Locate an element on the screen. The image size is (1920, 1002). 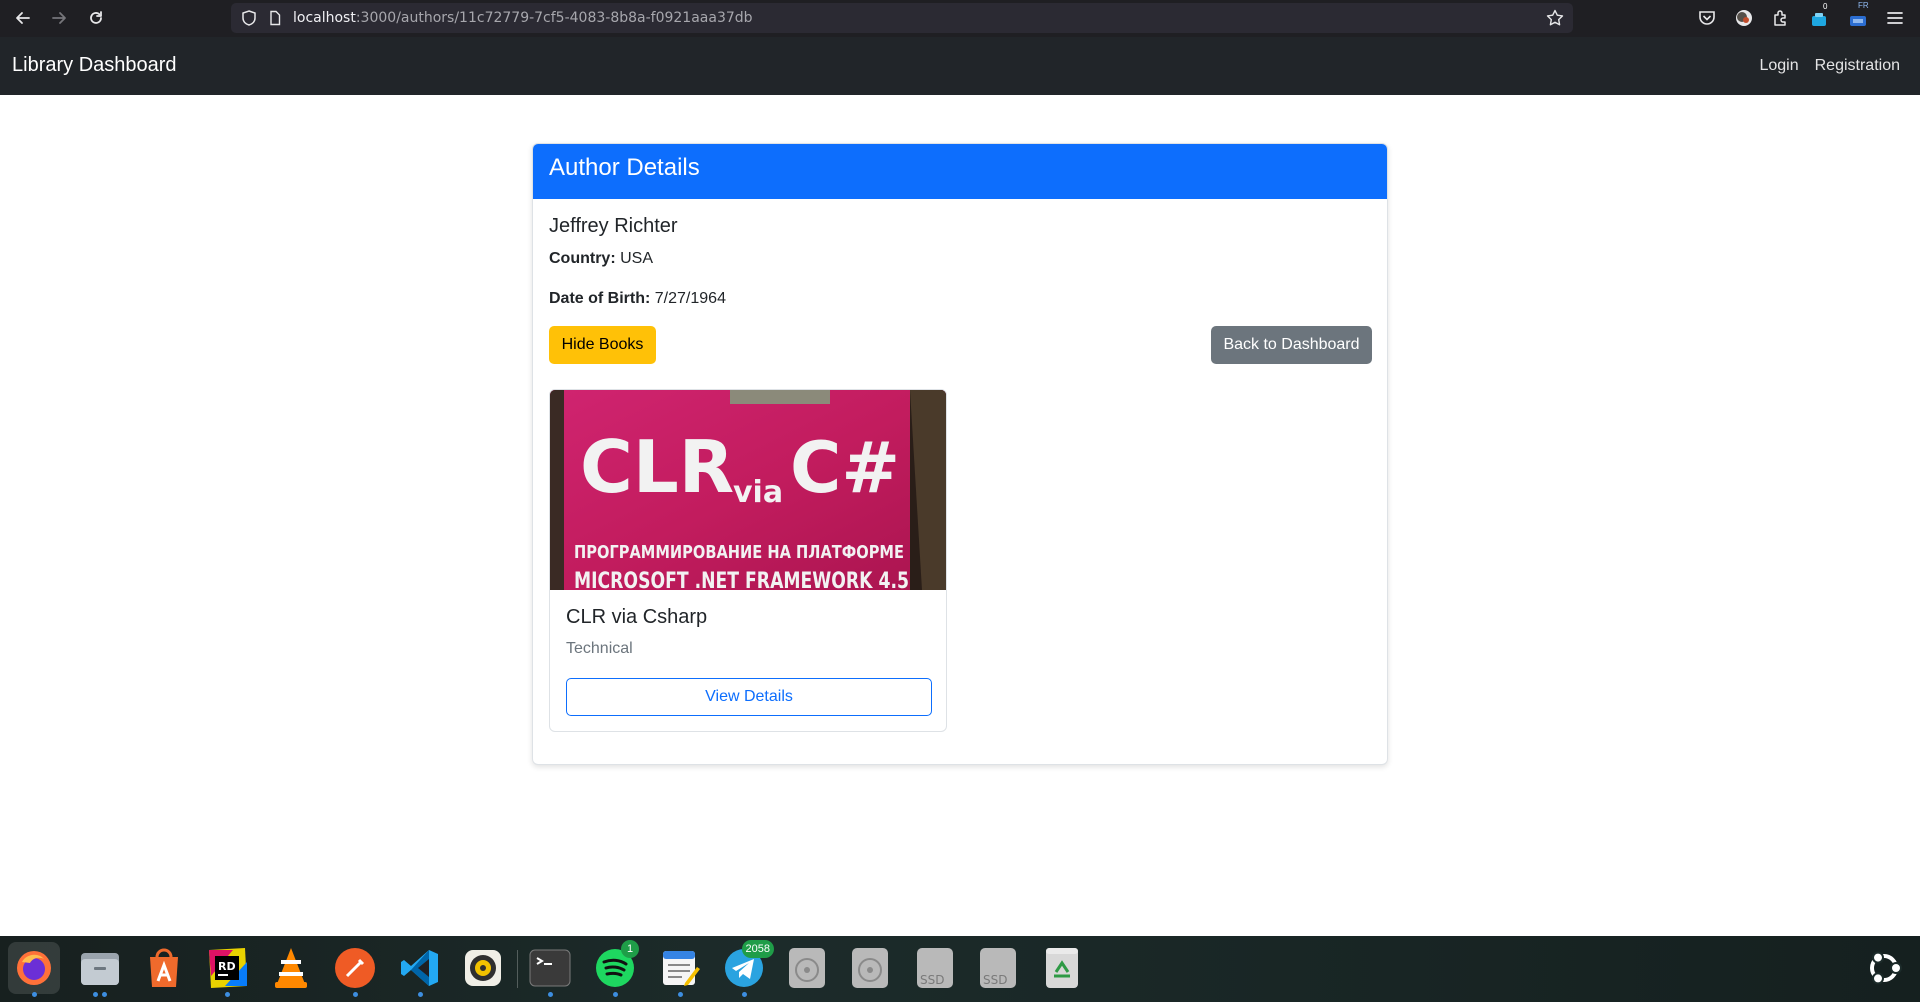
postman-icon is located at coordinates (355, 969).